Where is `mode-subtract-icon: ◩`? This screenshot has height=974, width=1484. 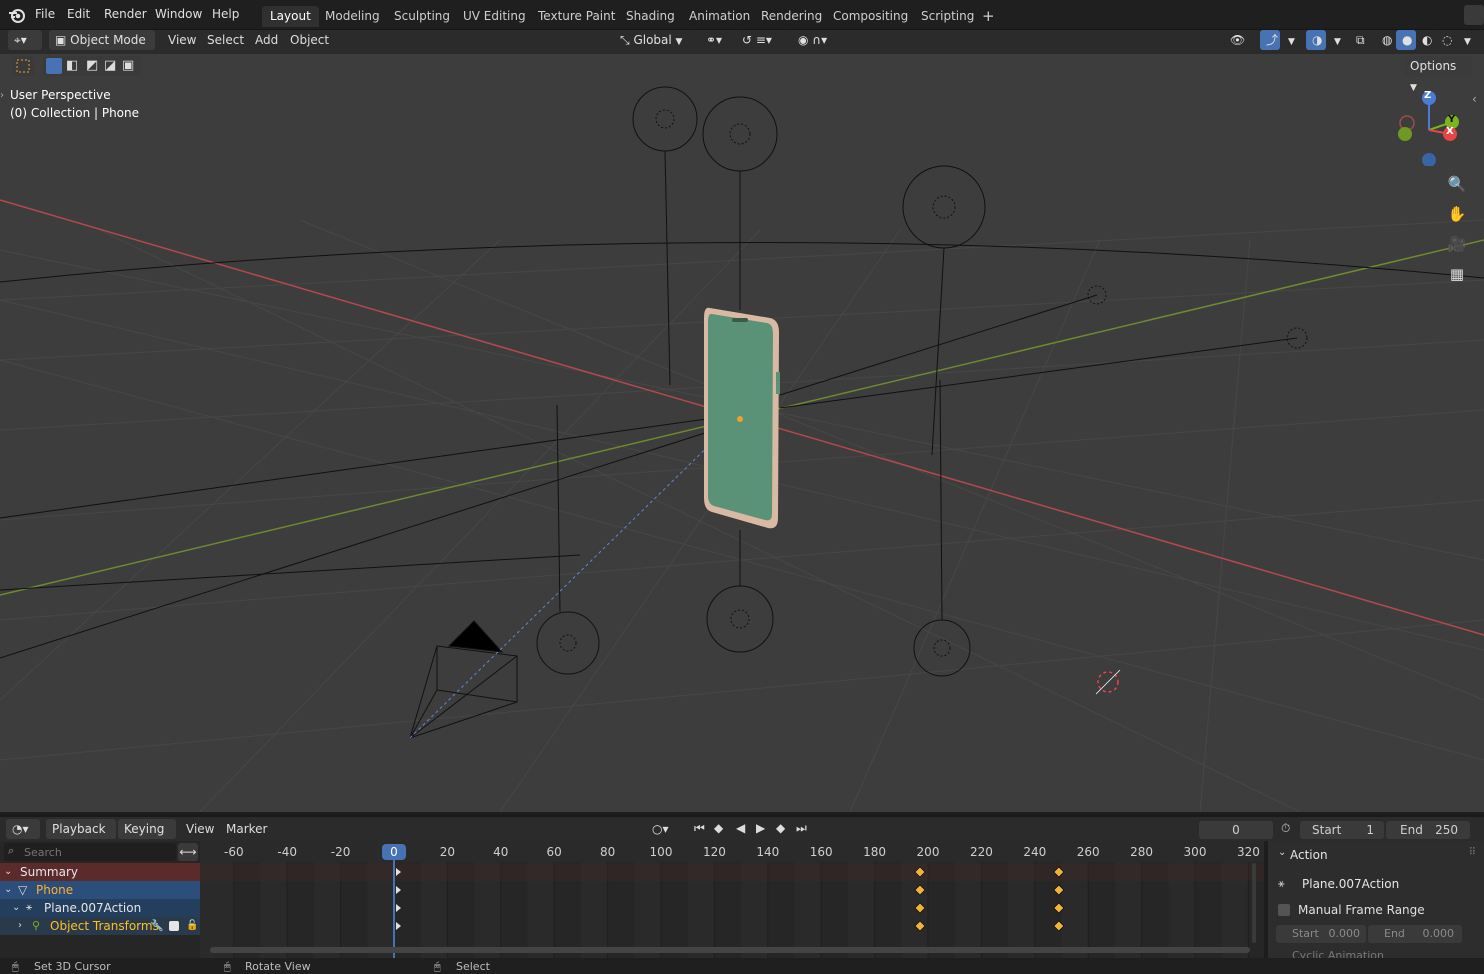 mode-subtract-icon: ◩ is located at coordinates (94, 66).